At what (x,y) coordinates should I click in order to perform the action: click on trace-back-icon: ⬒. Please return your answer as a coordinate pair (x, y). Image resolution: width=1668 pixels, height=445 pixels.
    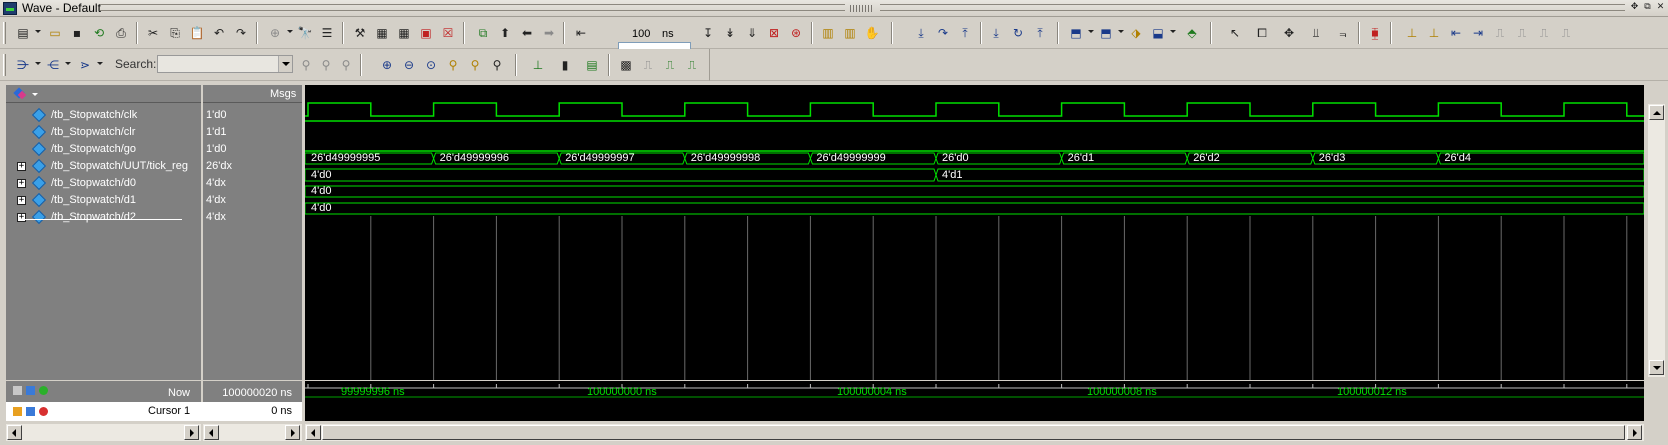
    Looking at the image, I should click on (1106, 33).